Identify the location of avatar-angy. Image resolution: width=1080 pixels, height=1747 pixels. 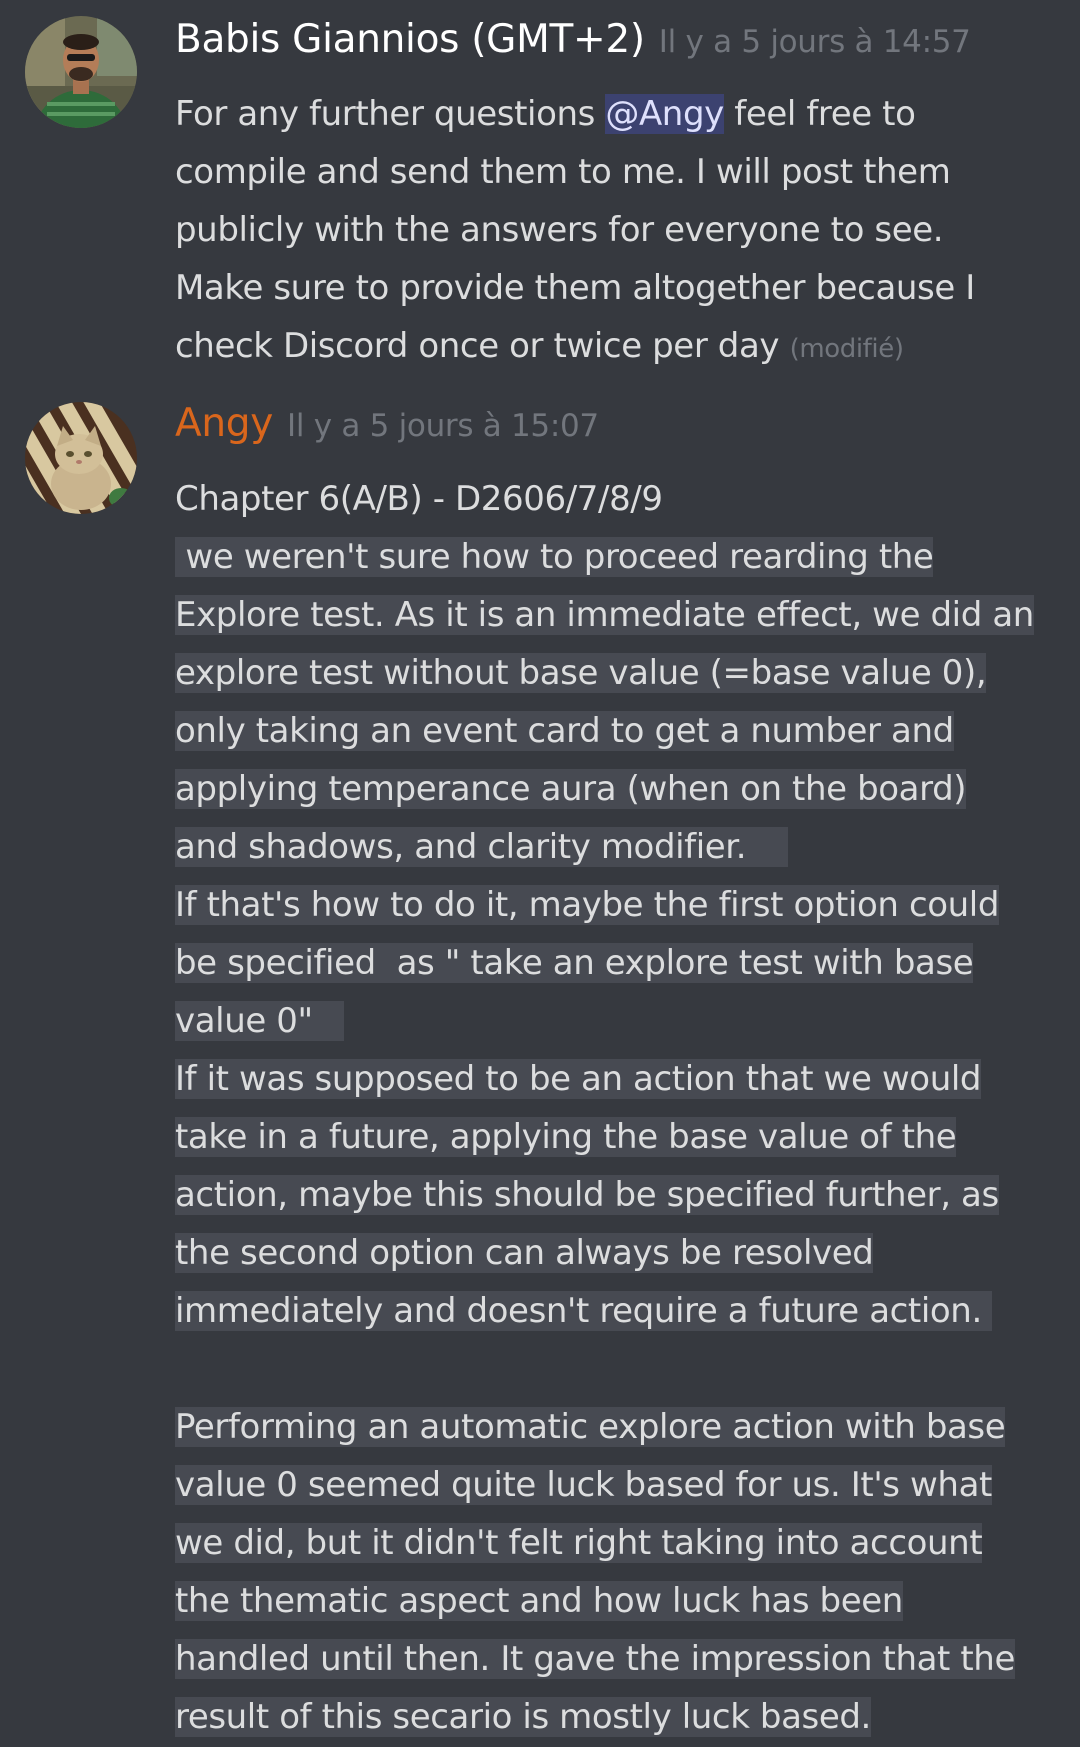
(81, 458).